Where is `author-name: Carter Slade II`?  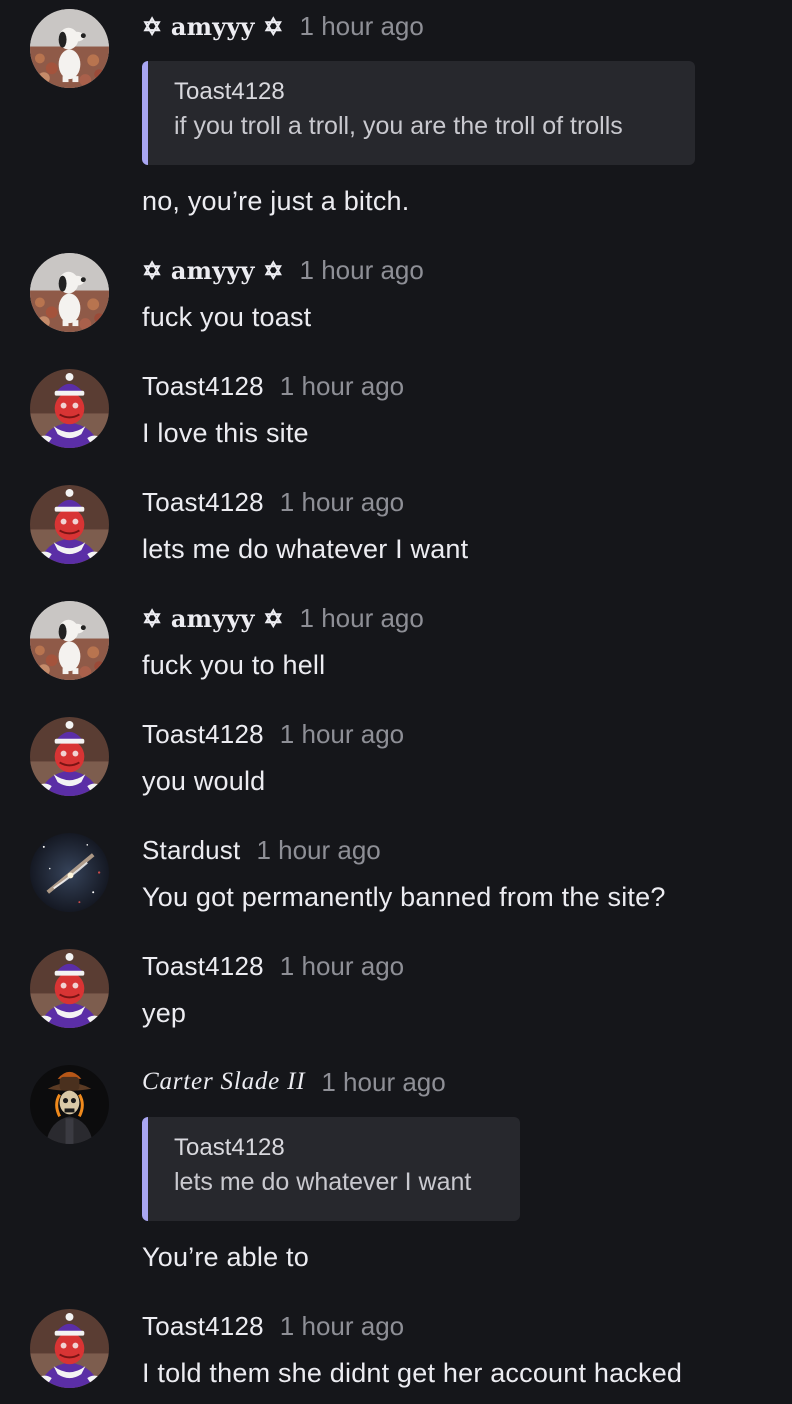 author-name: Carter Slade II is located at coordinates (223, 1082).